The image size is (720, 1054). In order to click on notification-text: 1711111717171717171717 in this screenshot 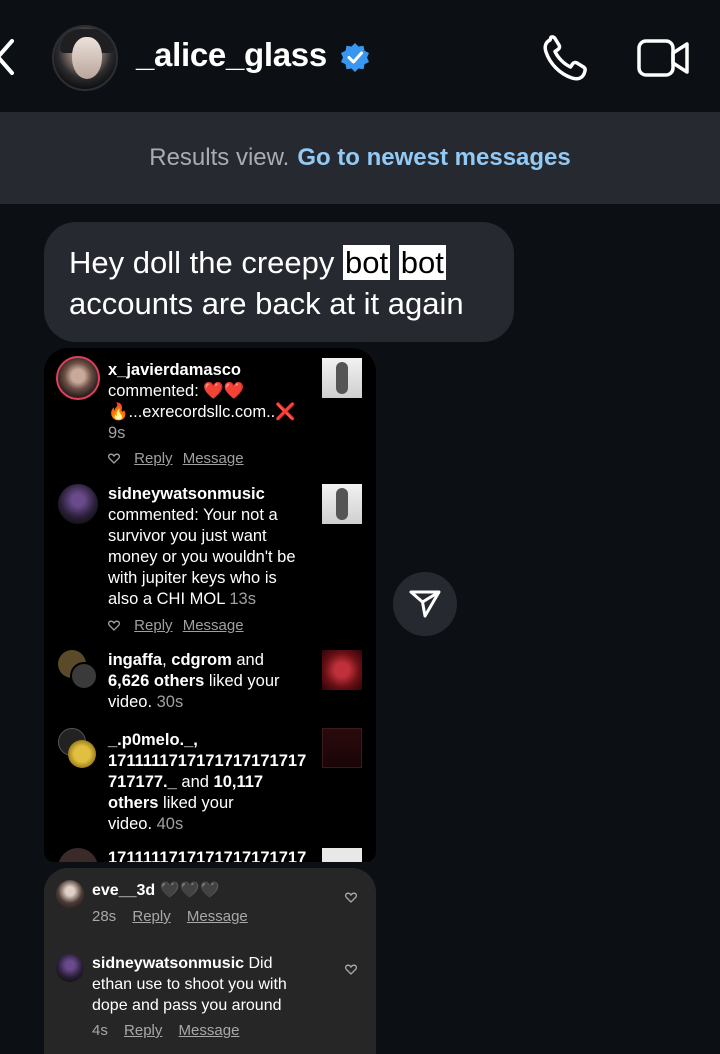, I will do `click(213, 855)`.